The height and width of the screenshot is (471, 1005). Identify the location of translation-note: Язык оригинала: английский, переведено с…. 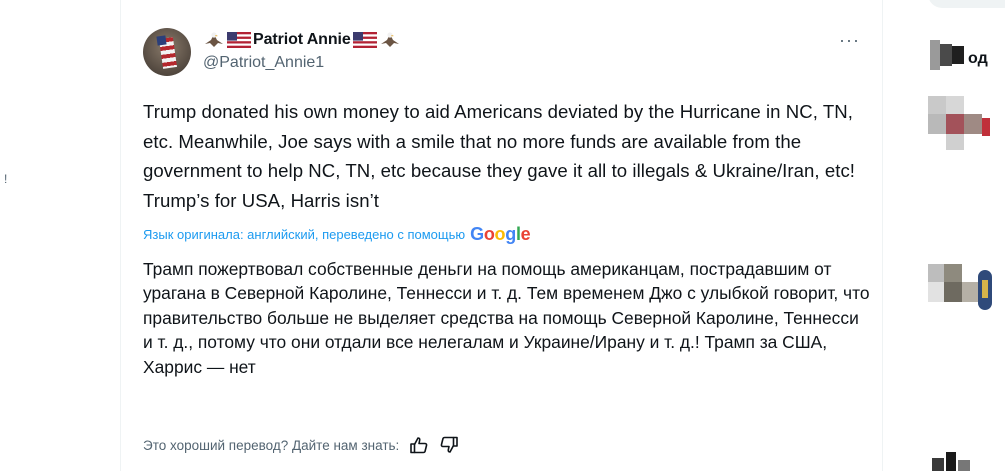
(337, 234).